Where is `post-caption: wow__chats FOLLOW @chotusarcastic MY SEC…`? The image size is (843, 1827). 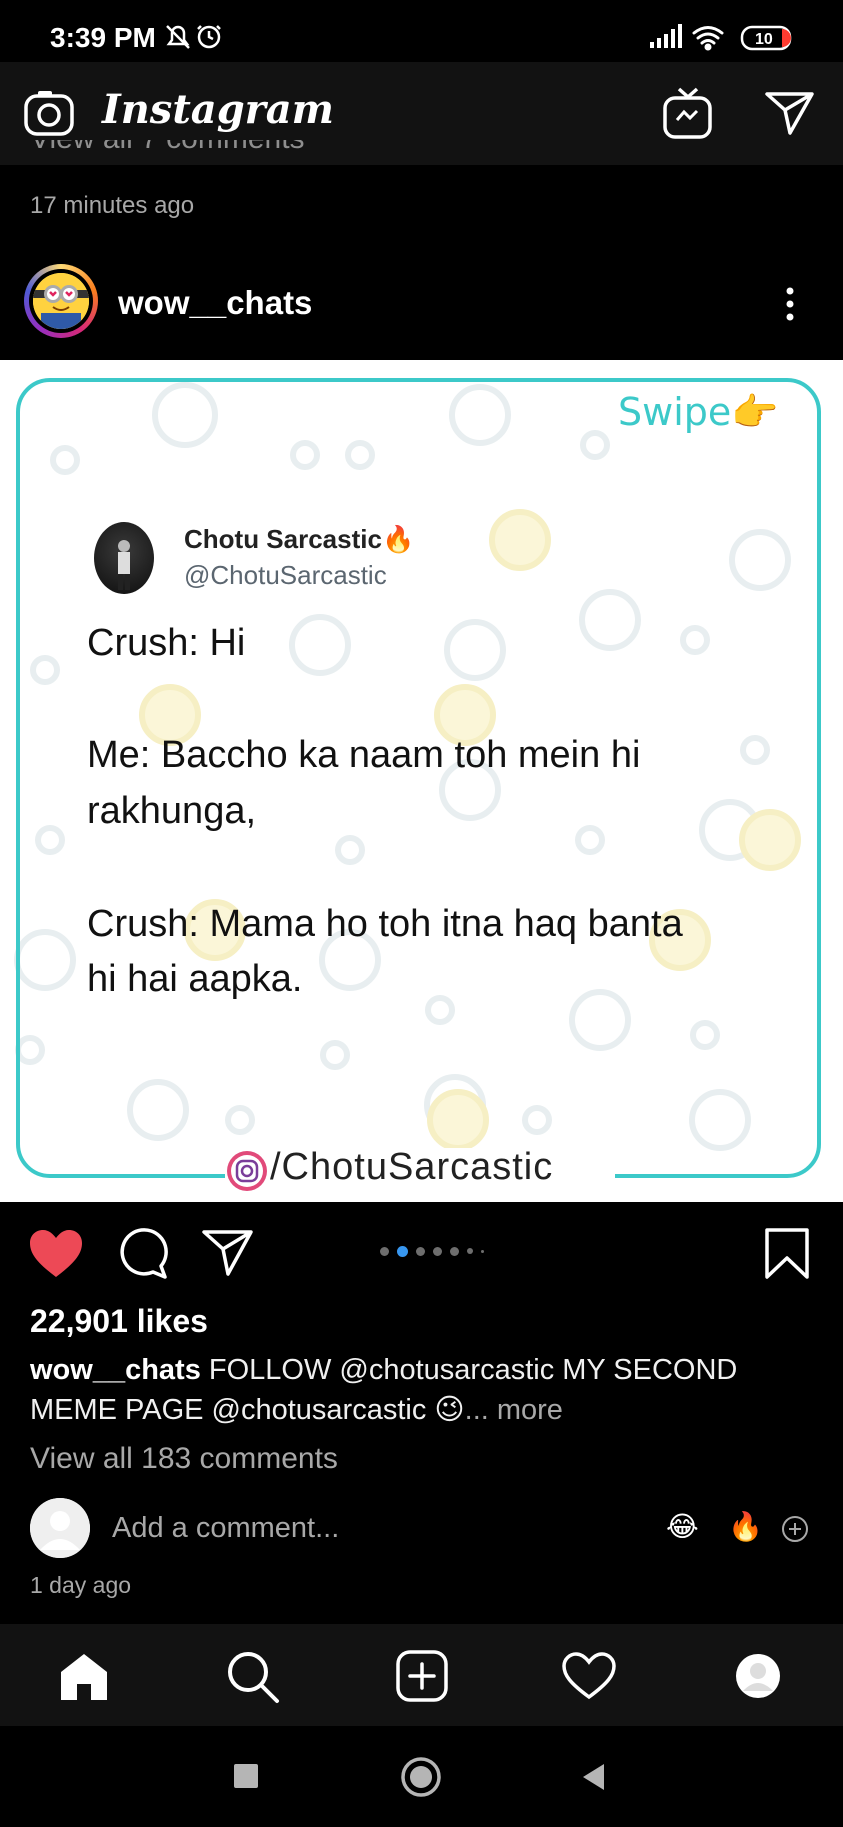
post-caption: wow__chats FOLLOW @chotusarcastic MY SEC… is located at coordinates (425, 1390).